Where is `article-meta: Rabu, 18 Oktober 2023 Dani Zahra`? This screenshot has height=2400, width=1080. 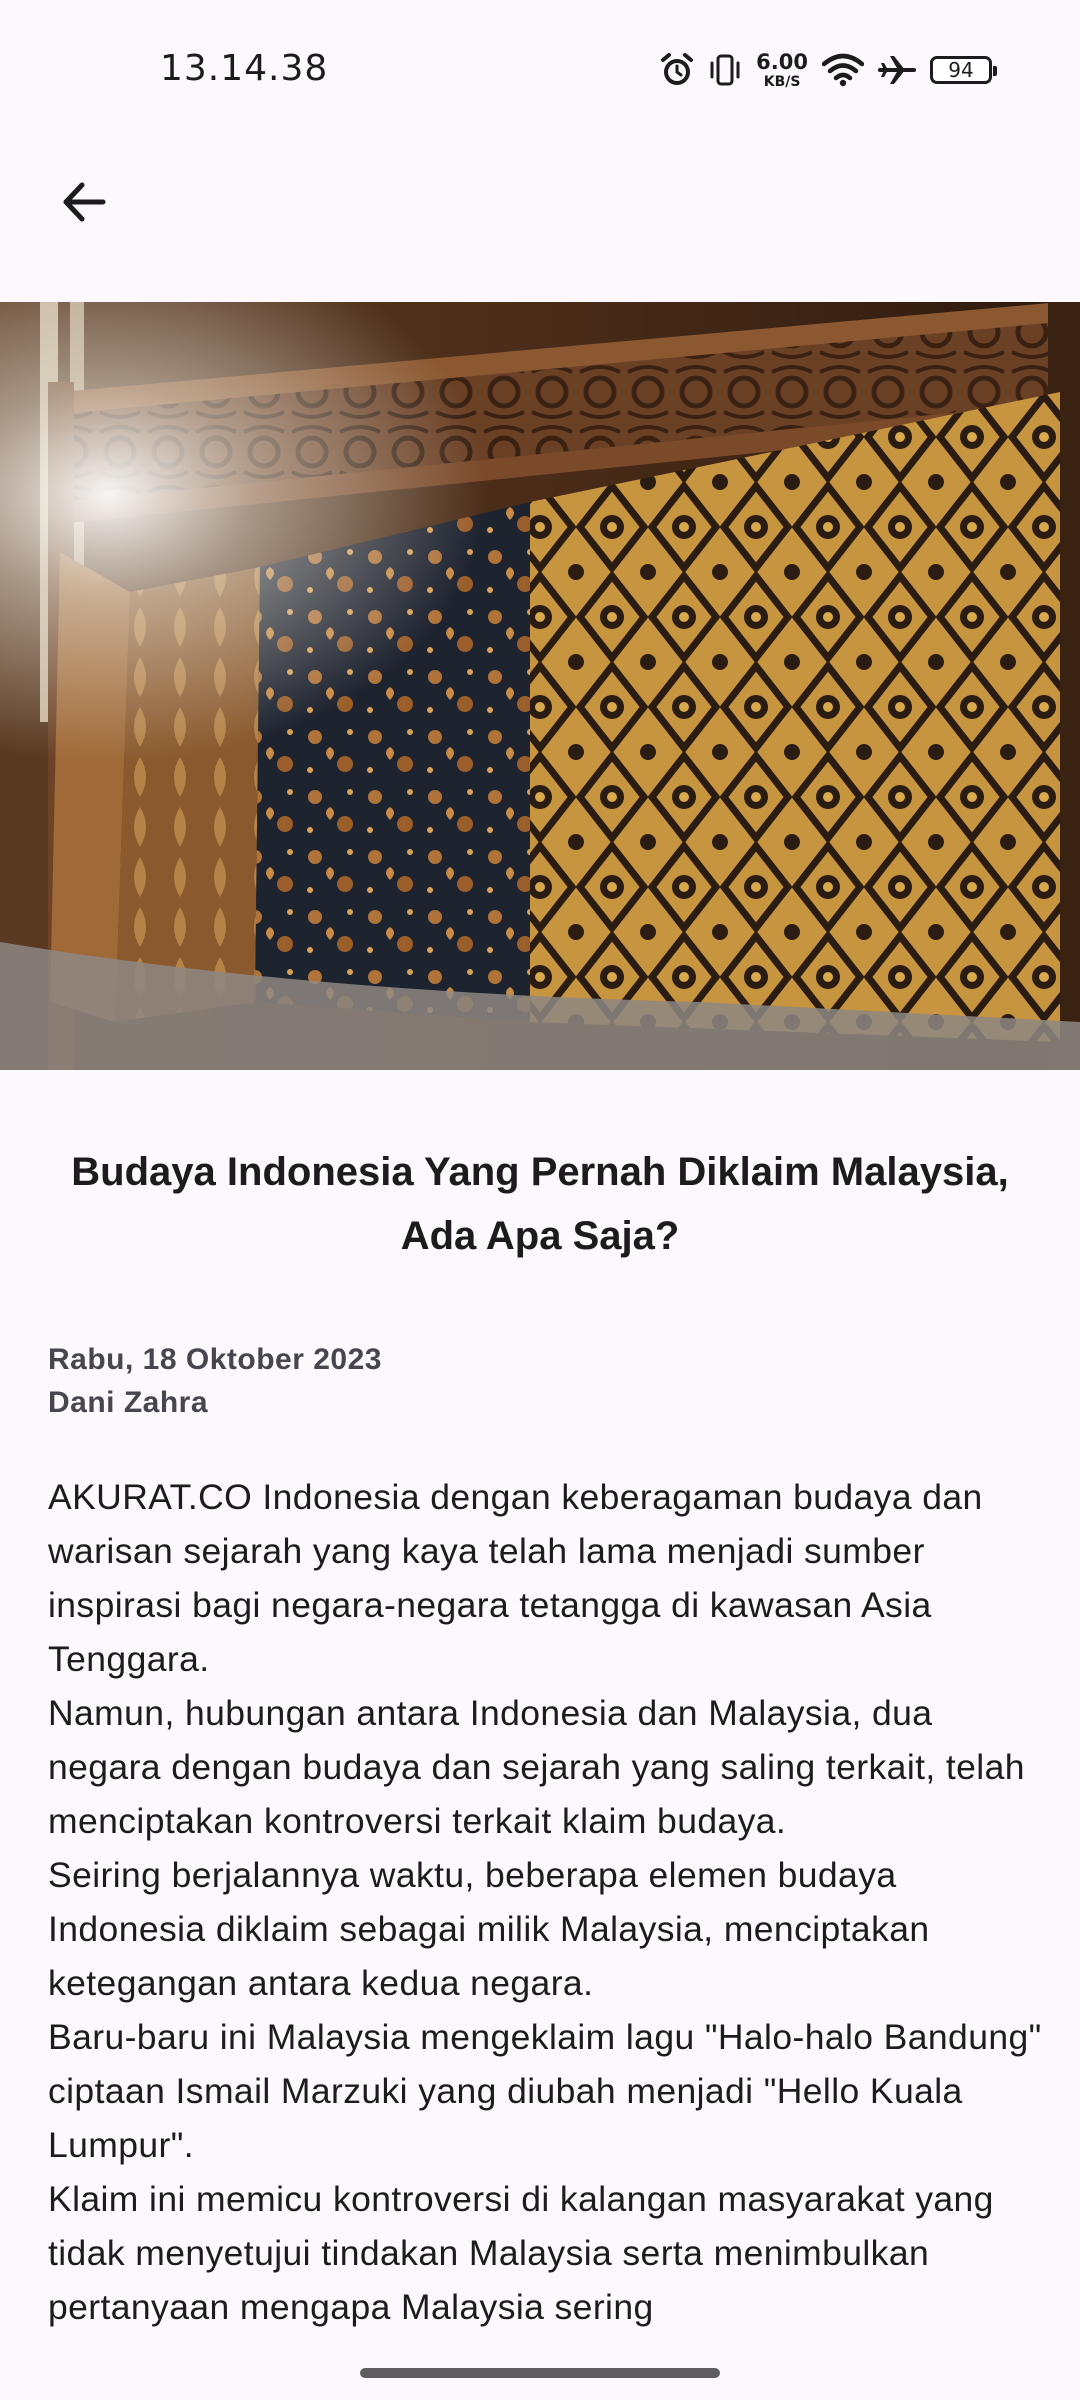 article-meta: Rabu, 18 Oktober 2023 Dani Zahra is located at coordinates (540, 1381).